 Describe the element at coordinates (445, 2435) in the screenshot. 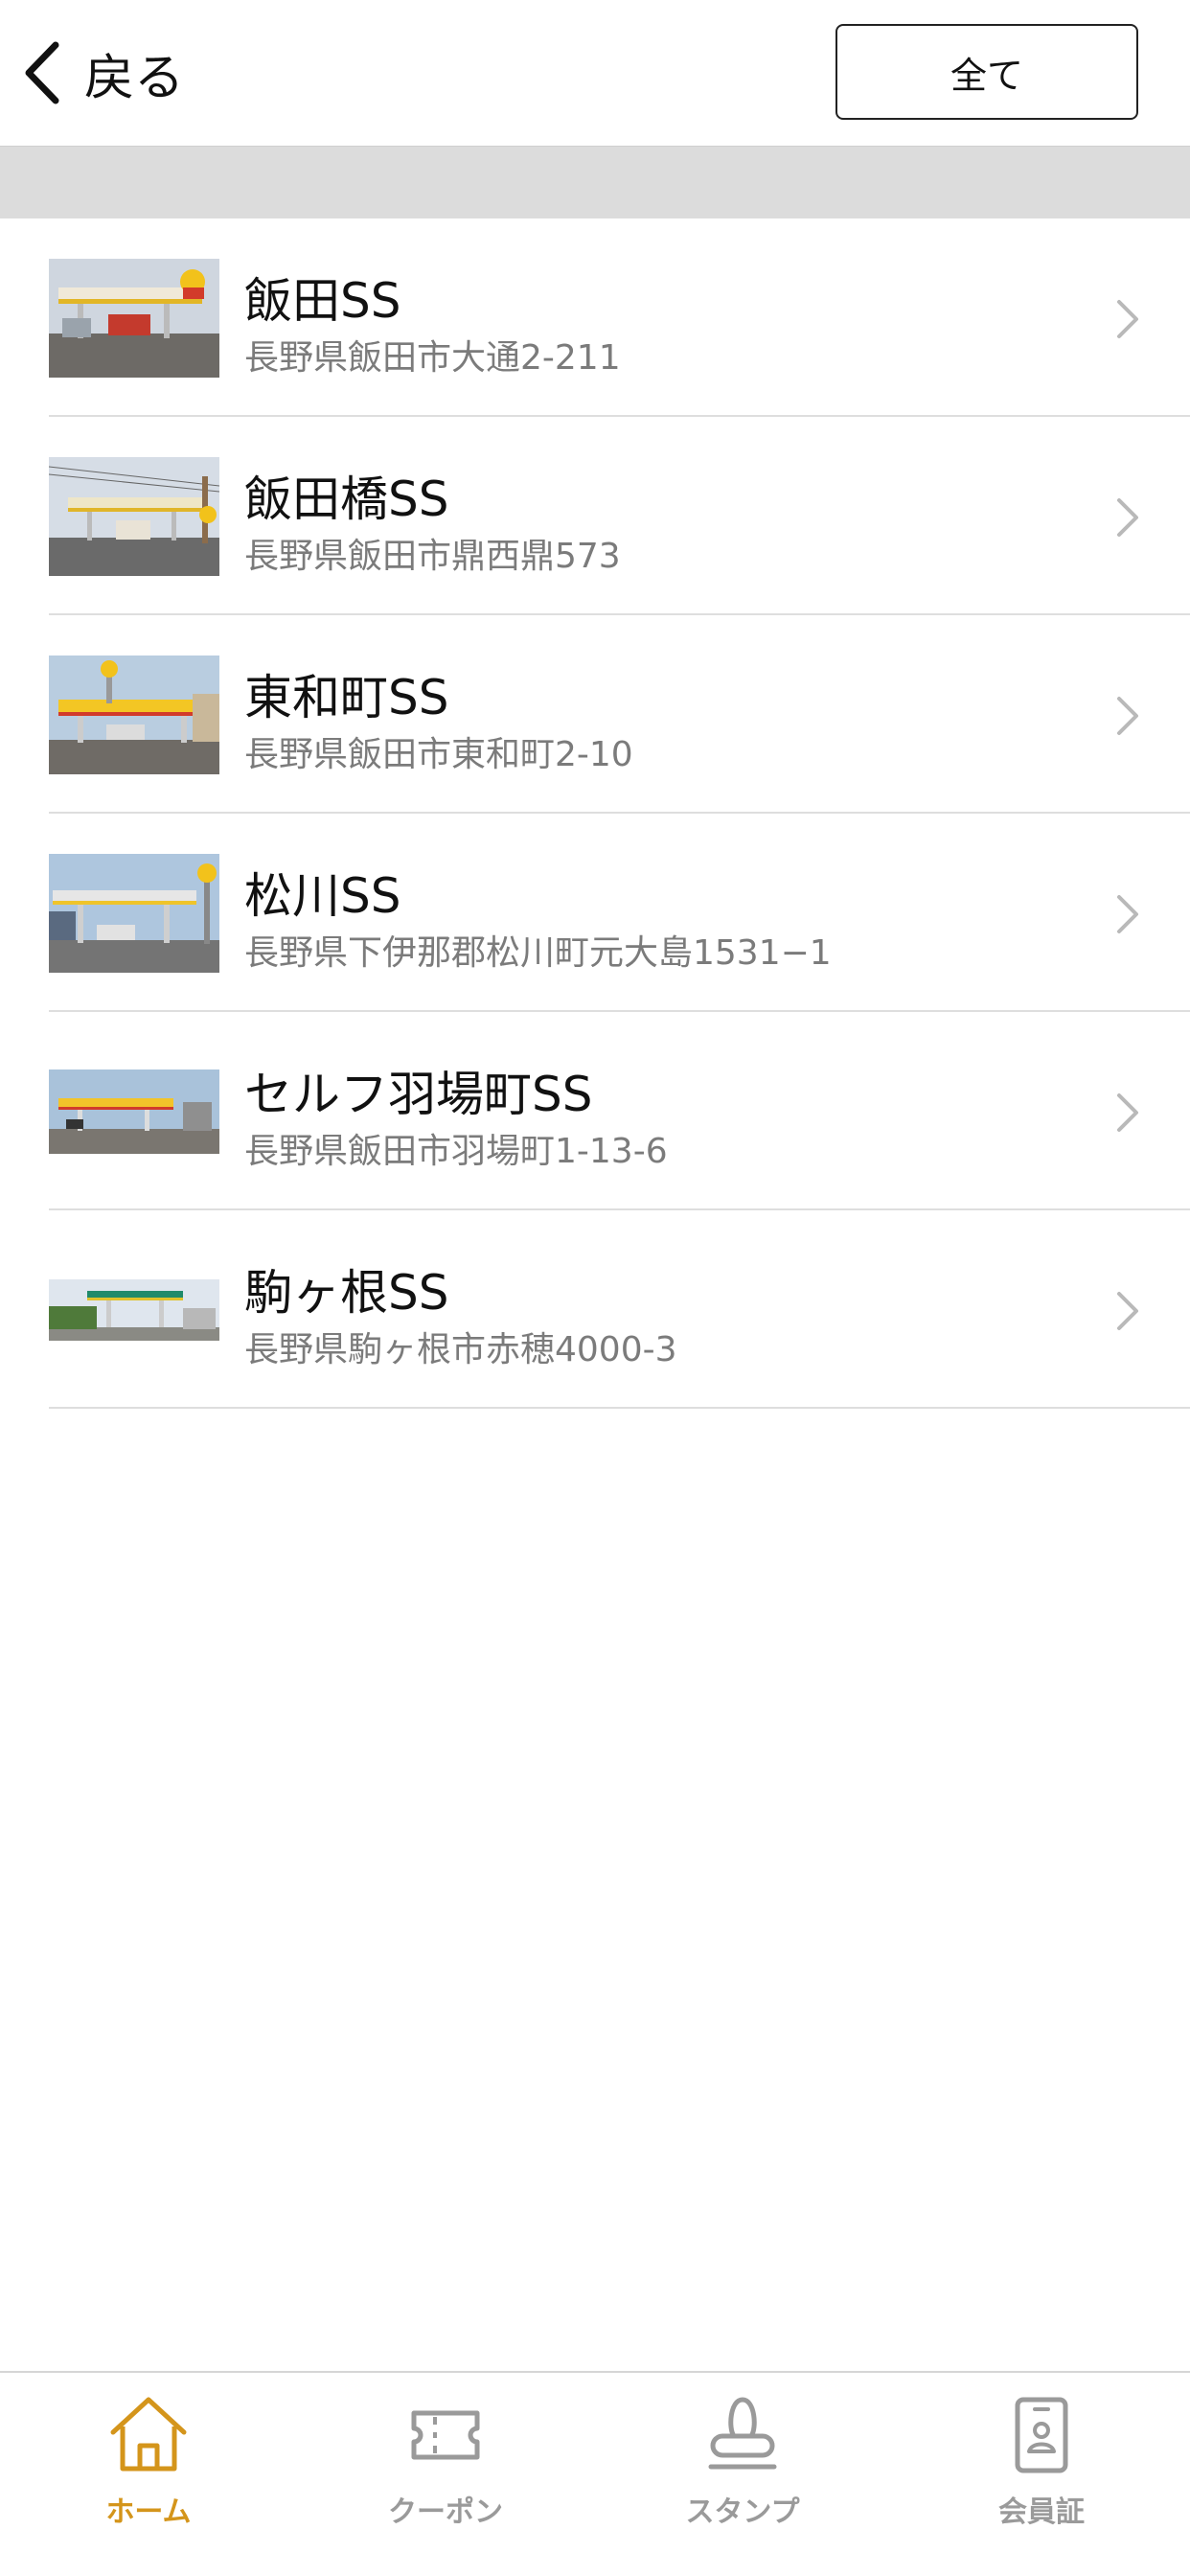

I see `coupon-icon` at that location.